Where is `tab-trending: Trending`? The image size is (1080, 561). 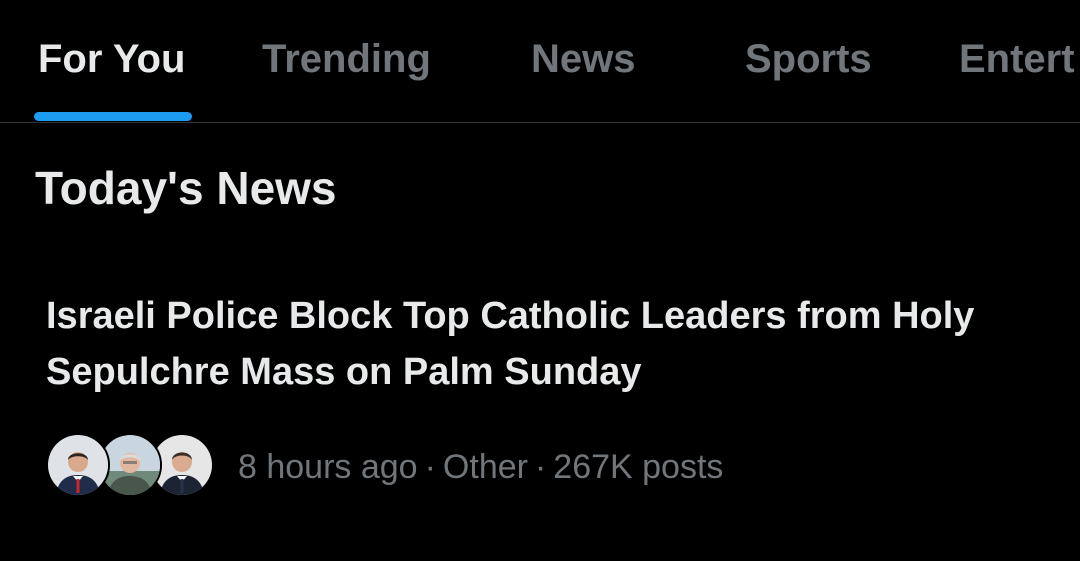 tab-trending: Trending is located at coordinates (346, 59).